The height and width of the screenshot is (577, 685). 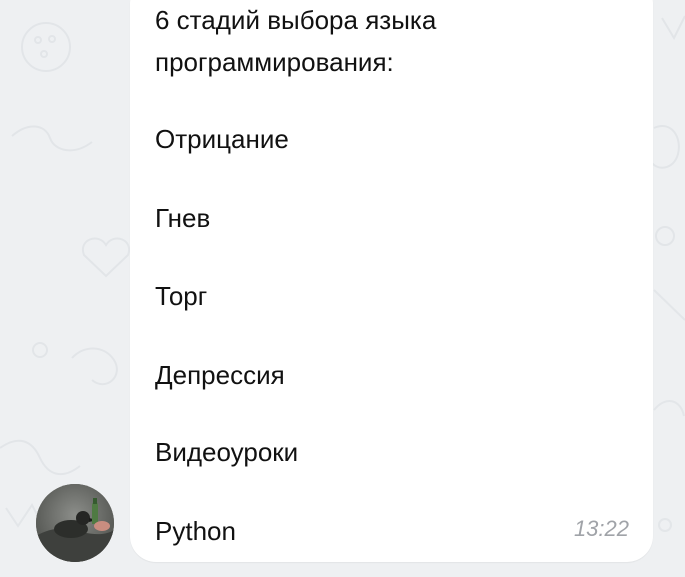 I want to click on stage-item-anger: Гнев, so click(x=183, y=218).